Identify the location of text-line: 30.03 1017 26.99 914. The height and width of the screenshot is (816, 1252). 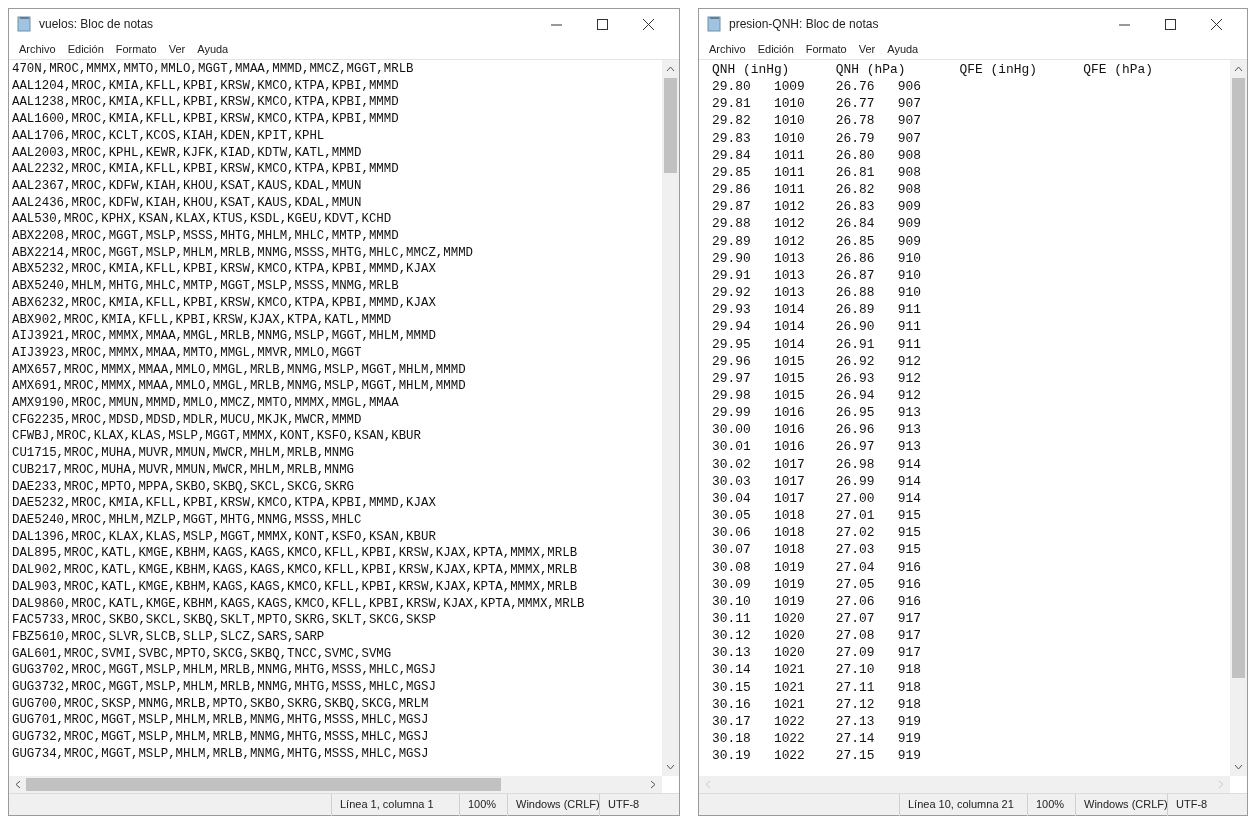
(816, 481).